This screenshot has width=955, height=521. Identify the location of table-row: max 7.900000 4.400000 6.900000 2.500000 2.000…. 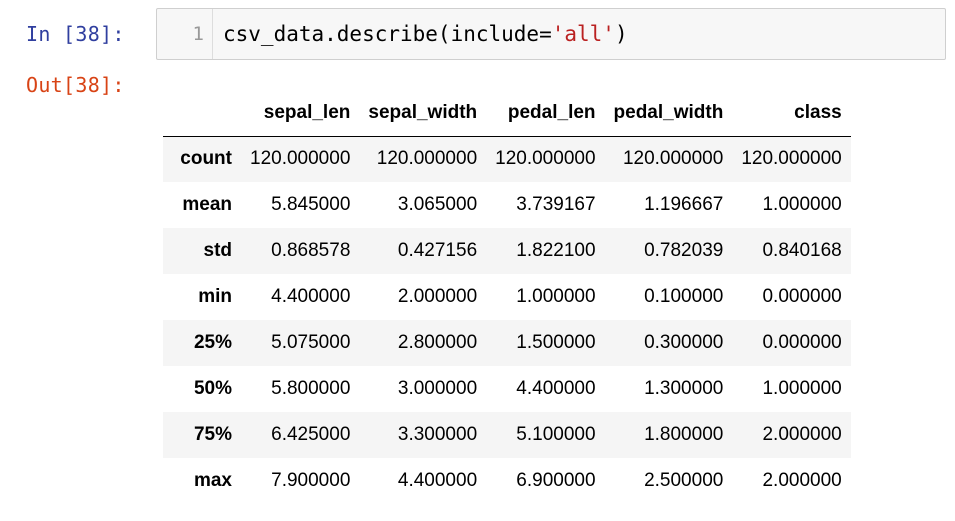
(507, 481).